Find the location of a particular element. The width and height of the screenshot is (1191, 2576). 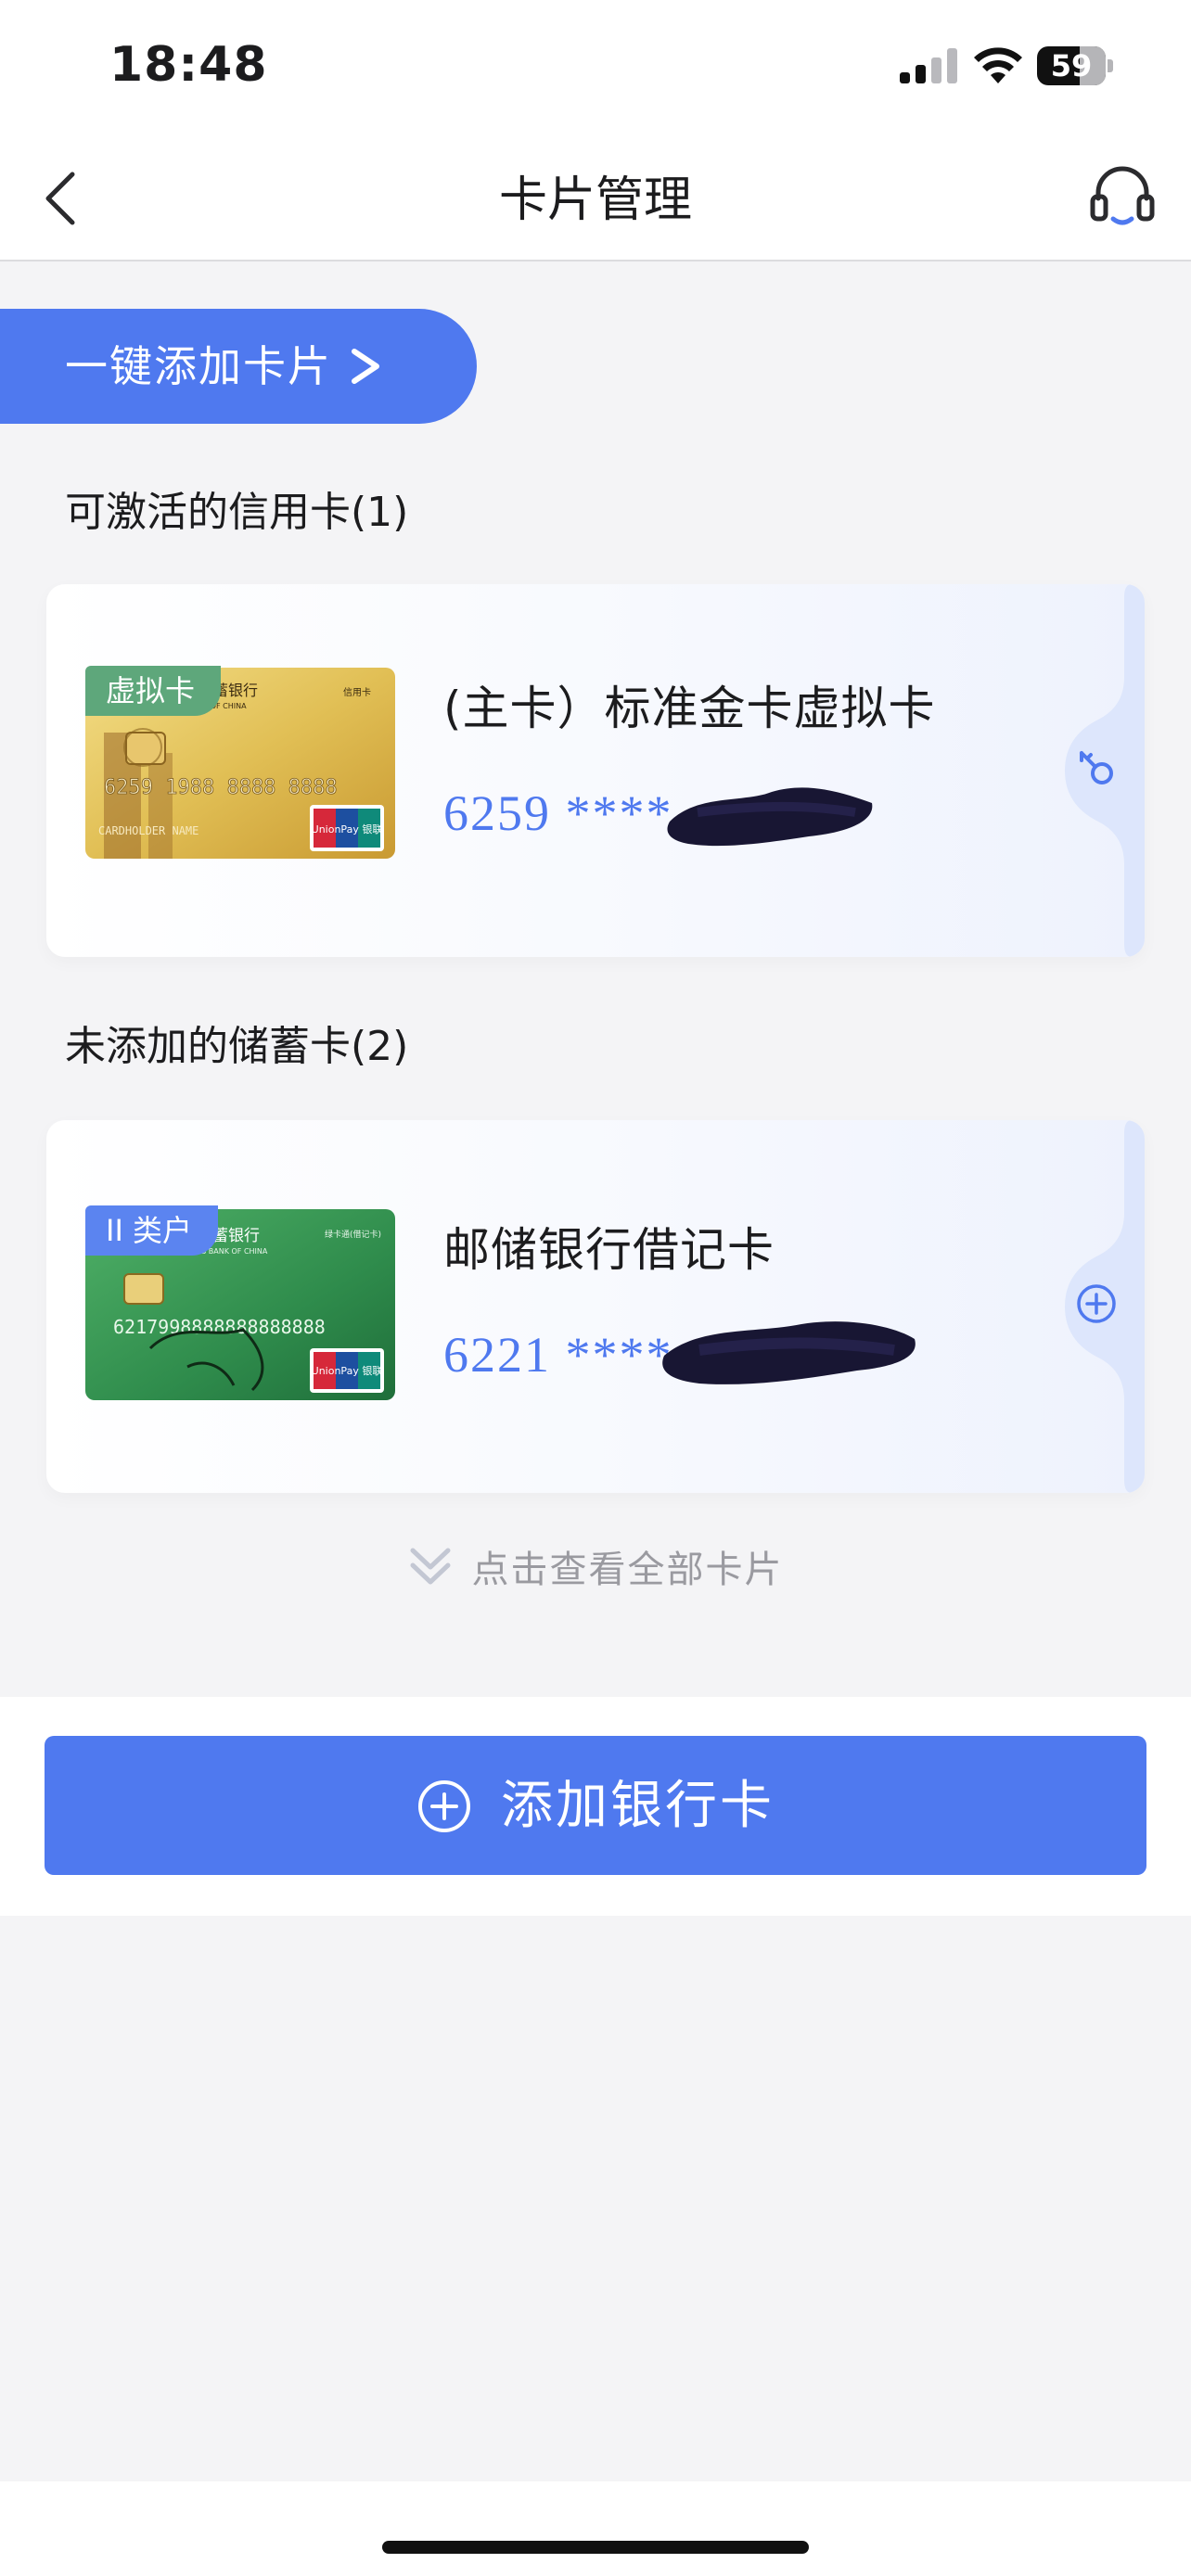

double-chevron-down-icon is located at coordinates (430, 1566).